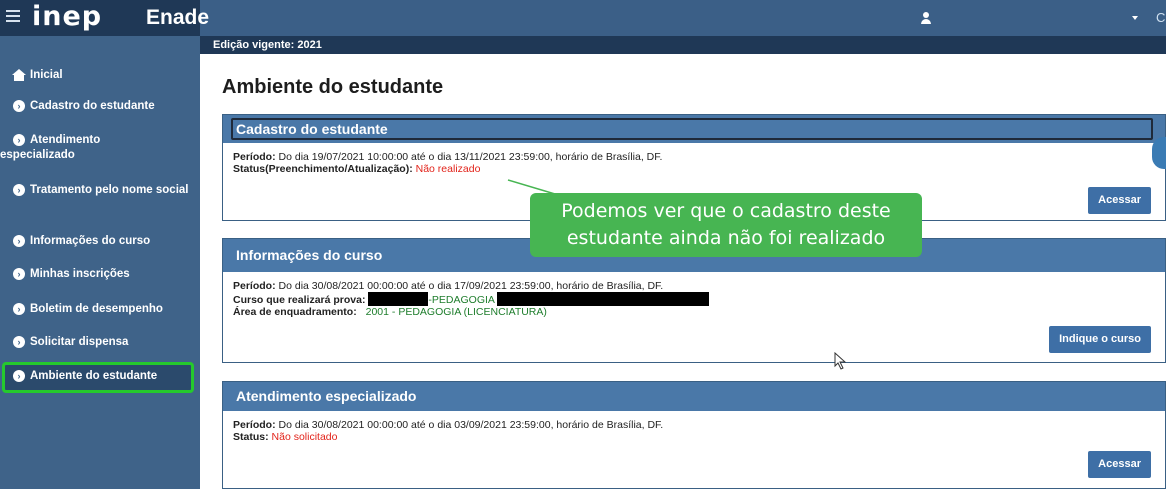 This screenshot has height=489, width=1166. I want to click on callout-line: Podemos ver que o cadastro deste, so click(726, 211).